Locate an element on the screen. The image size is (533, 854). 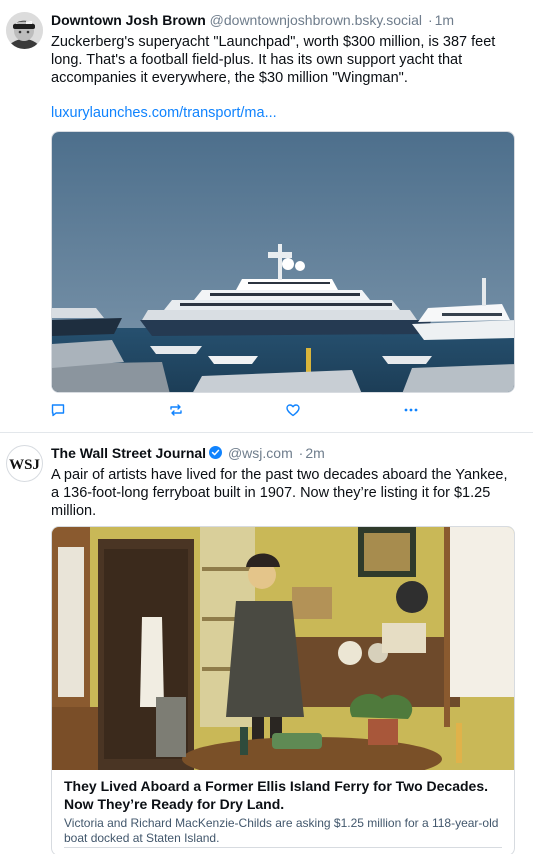
reply-icon is located at coordinates (58, 410).